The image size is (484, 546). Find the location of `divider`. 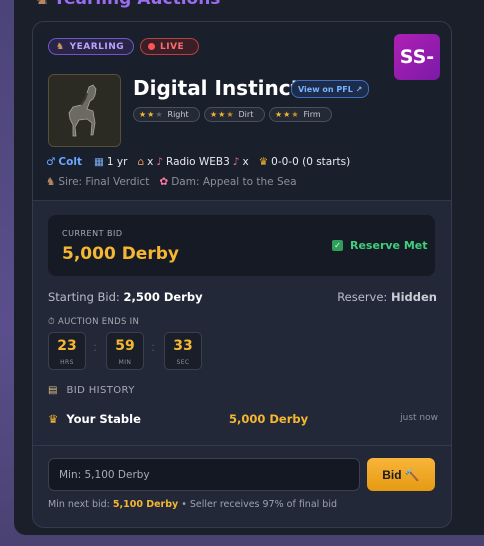

divider is located at coordinates (242, 445).